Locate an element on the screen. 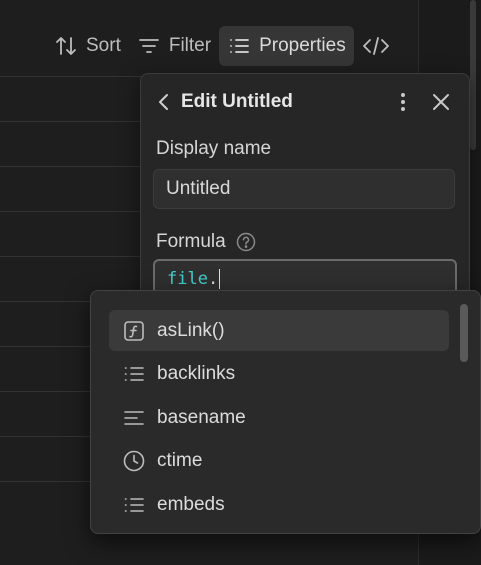 Image resolution: width=481 pixels, height=565 pixels. properties-button: Properties is located at coordinates (286, 46).